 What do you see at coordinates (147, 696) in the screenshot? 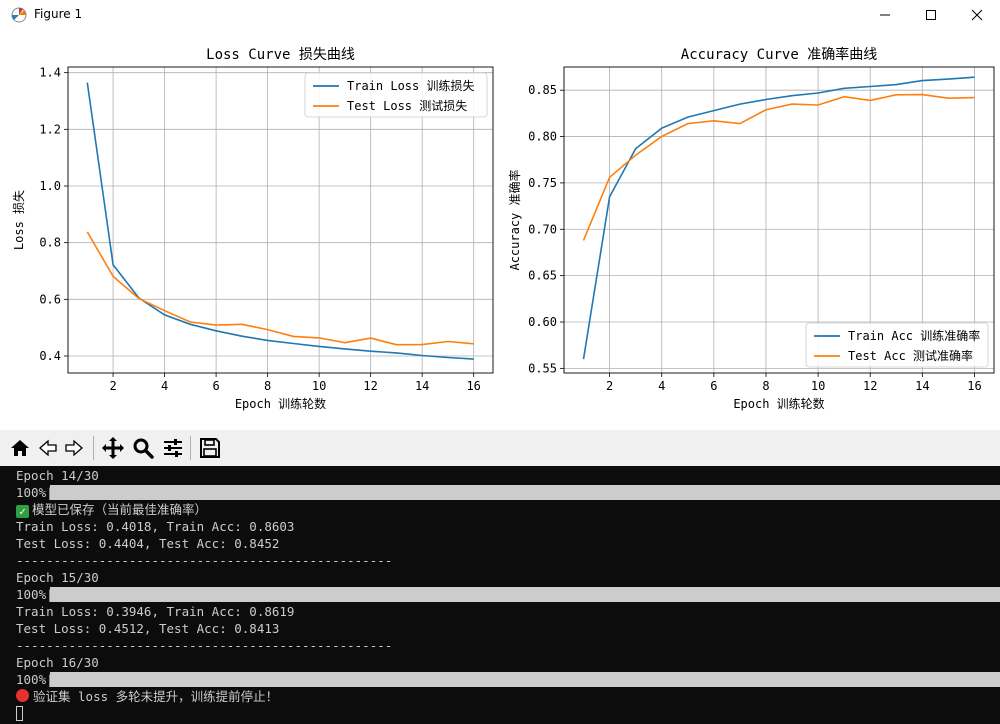
I see `early-stop-message: 验证集 loss 多轮未提升，训练提前停止！` at bounding box center [147, 696].